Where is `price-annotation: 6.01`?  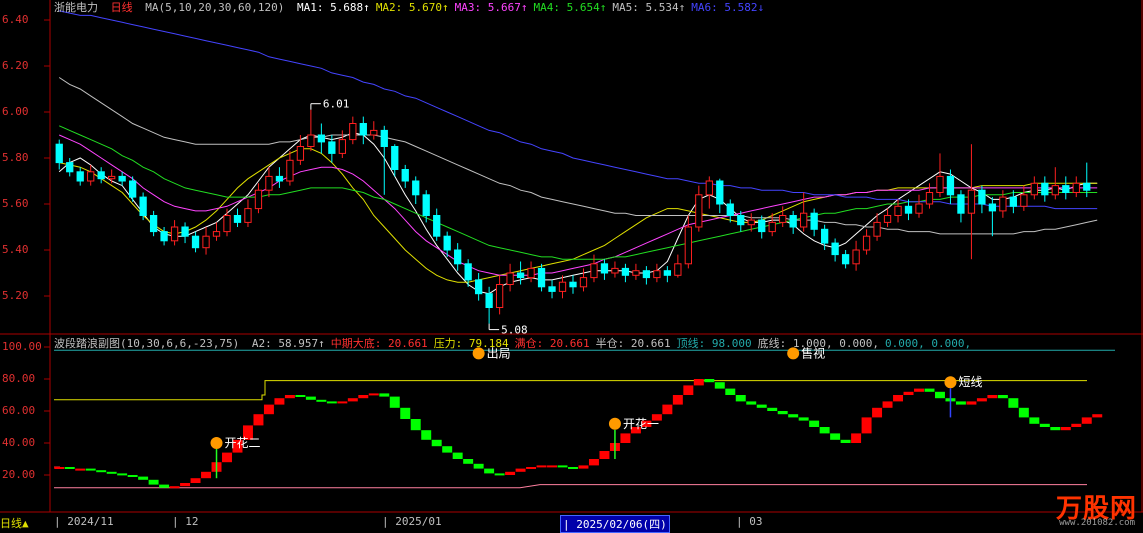 price-annotation: 6.01 is located at coordinates (329, 104).